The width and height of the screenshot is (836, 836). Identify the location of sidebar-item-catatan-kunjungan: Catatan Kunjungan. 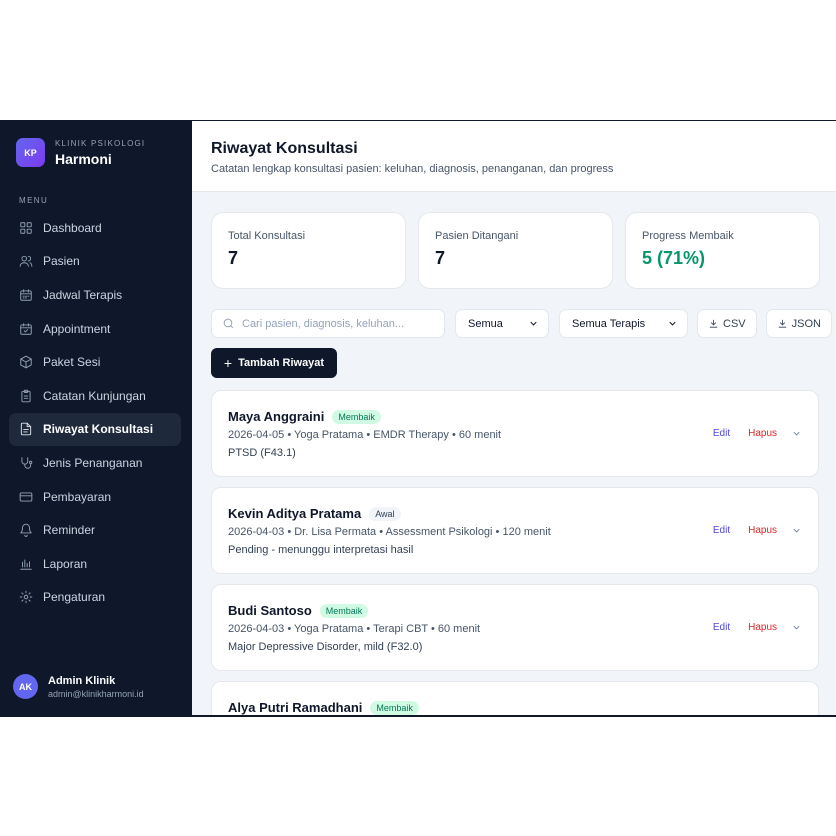
(95, 396).